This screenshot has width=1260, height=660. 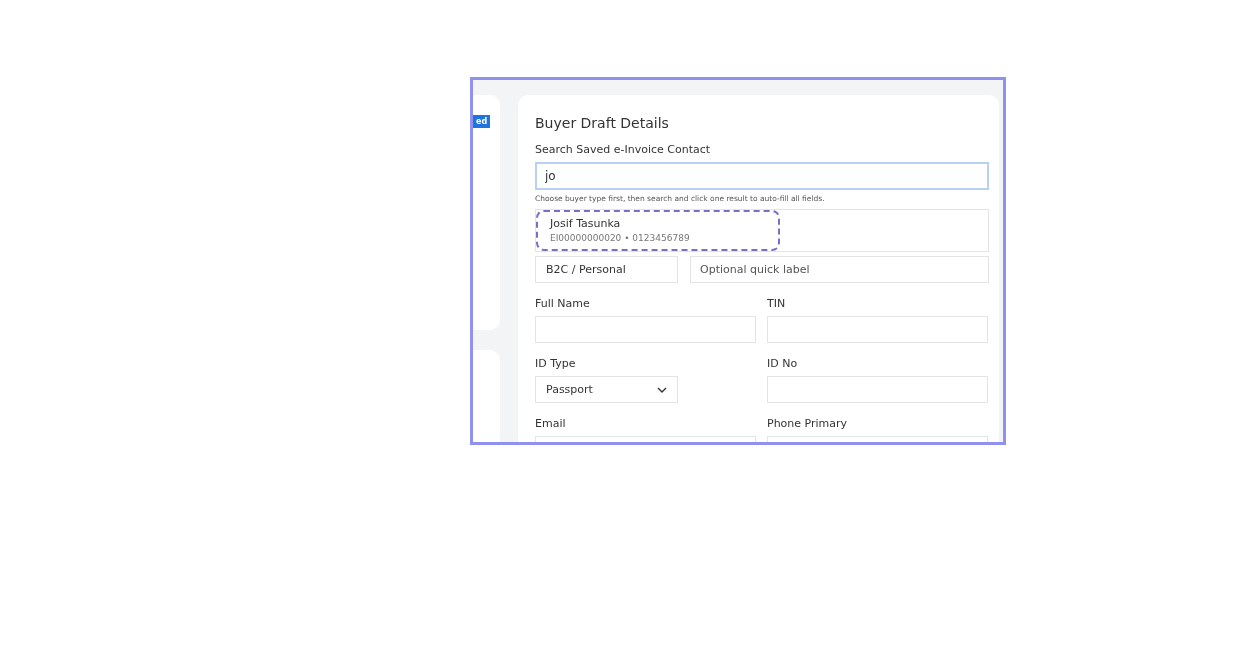 What do you see at coordinates (606, 389) in the screenshot?
I see `select-field: Passport` at bounding box center [606, 389].